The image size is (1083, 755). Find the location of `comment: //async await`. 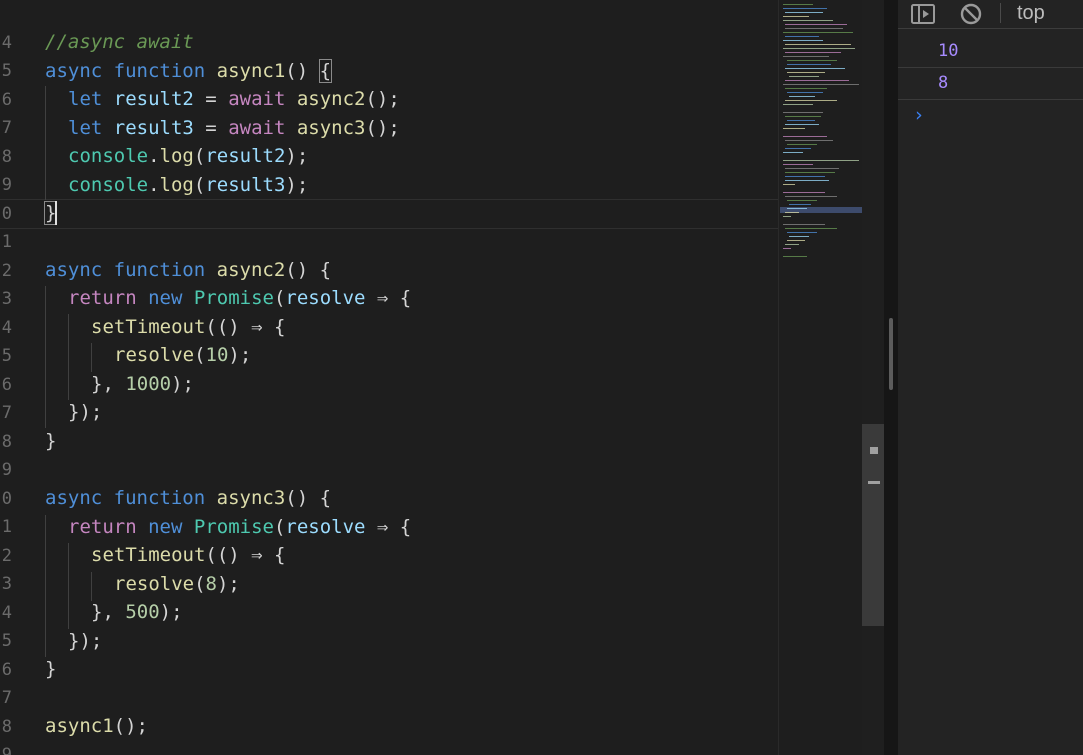

comment: //async await is located at coordinates (119, 42).